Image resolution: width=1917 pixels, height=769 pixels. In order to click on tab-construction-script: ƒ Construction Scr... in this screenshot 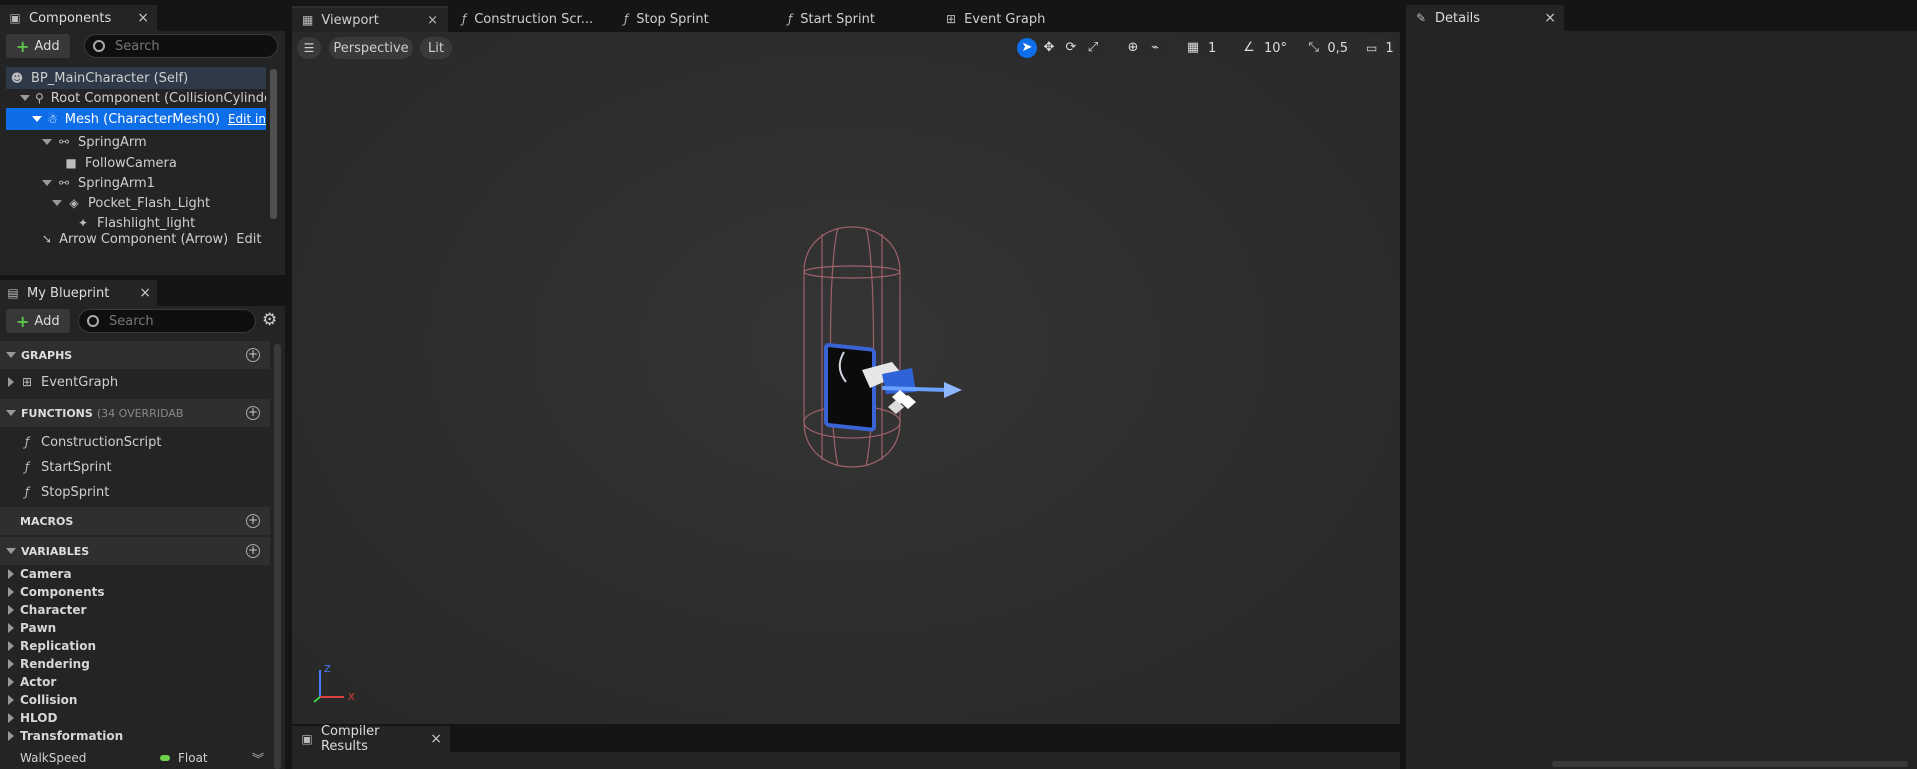, I will do `click(532, 19)`.